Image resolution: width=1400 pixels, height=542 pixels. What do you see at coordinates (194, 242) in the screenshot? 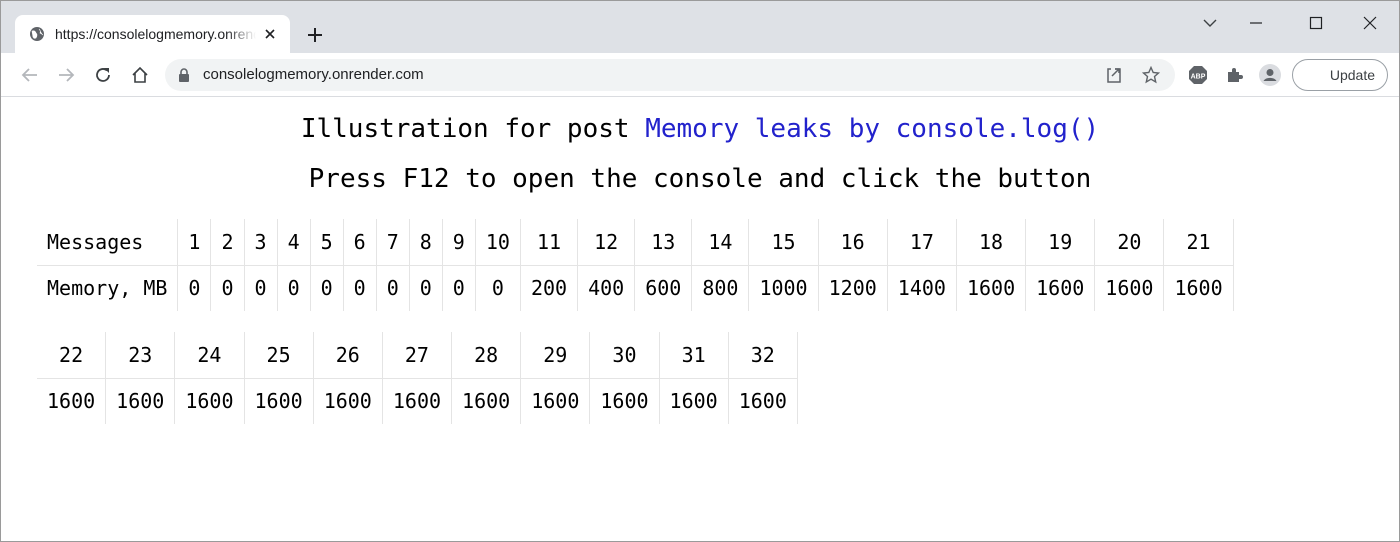
I see `message-count-cell: 1` at bounding box center [194, 242].